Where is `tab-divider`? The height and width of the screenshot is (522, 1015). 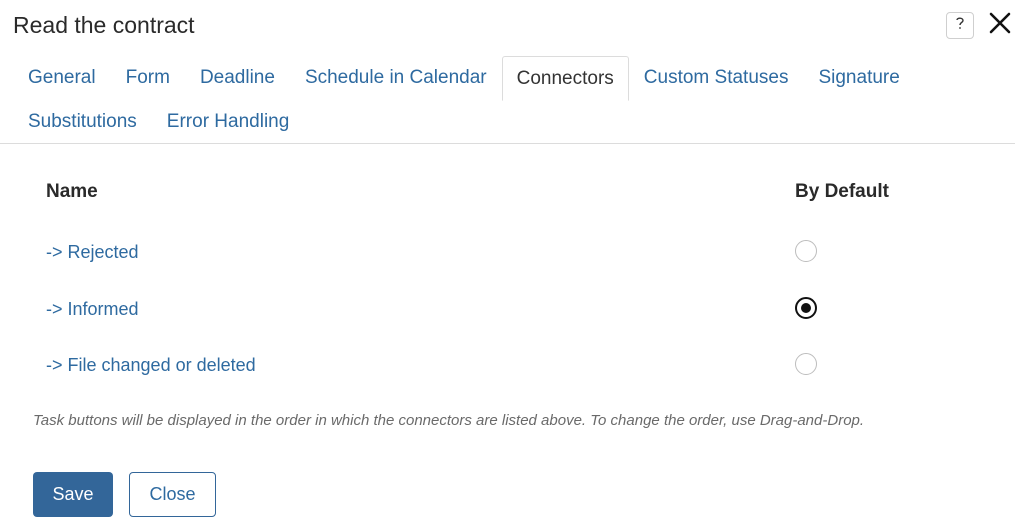 tab-divider is located at coordinates (507, 143).